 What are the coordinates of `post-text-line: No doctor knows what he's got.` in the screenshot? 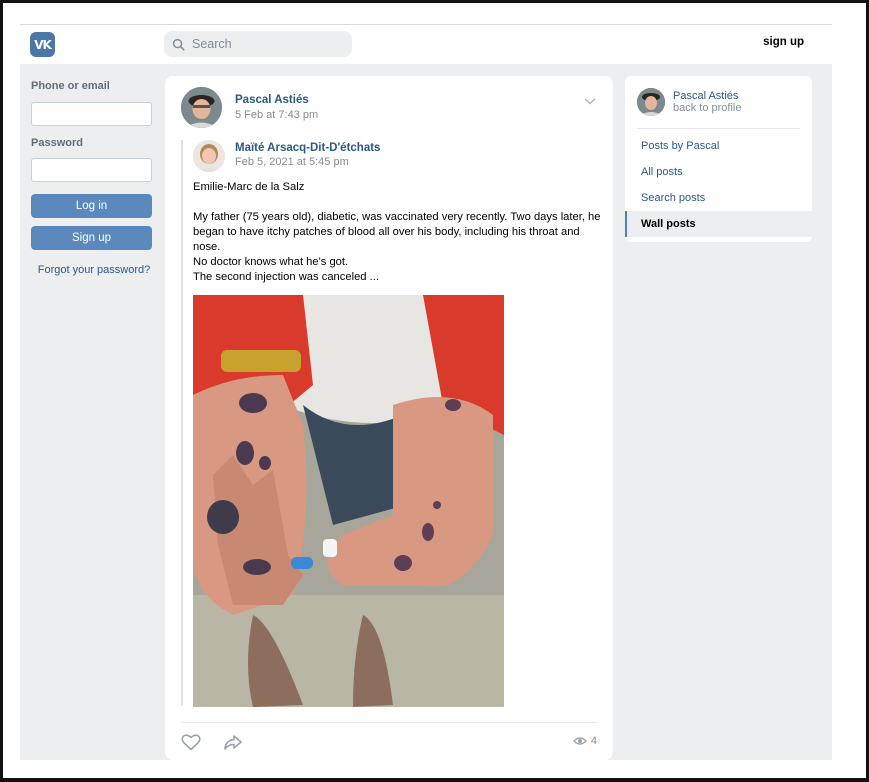 It's located at (271, 262).